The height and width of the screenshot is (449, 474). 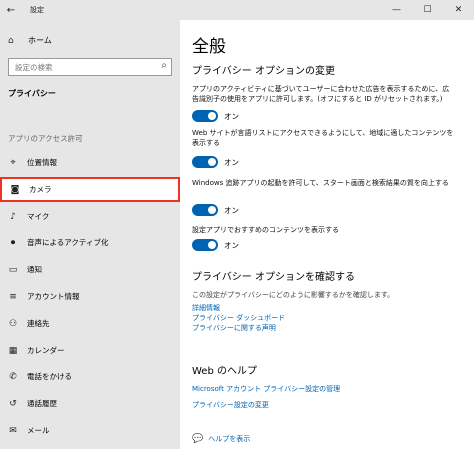 What do you see at coordinates (90, 162) in the screenshot?
I see `sidebar-item-location: ⌖ 位置情報` at bounding box center [90, 162].